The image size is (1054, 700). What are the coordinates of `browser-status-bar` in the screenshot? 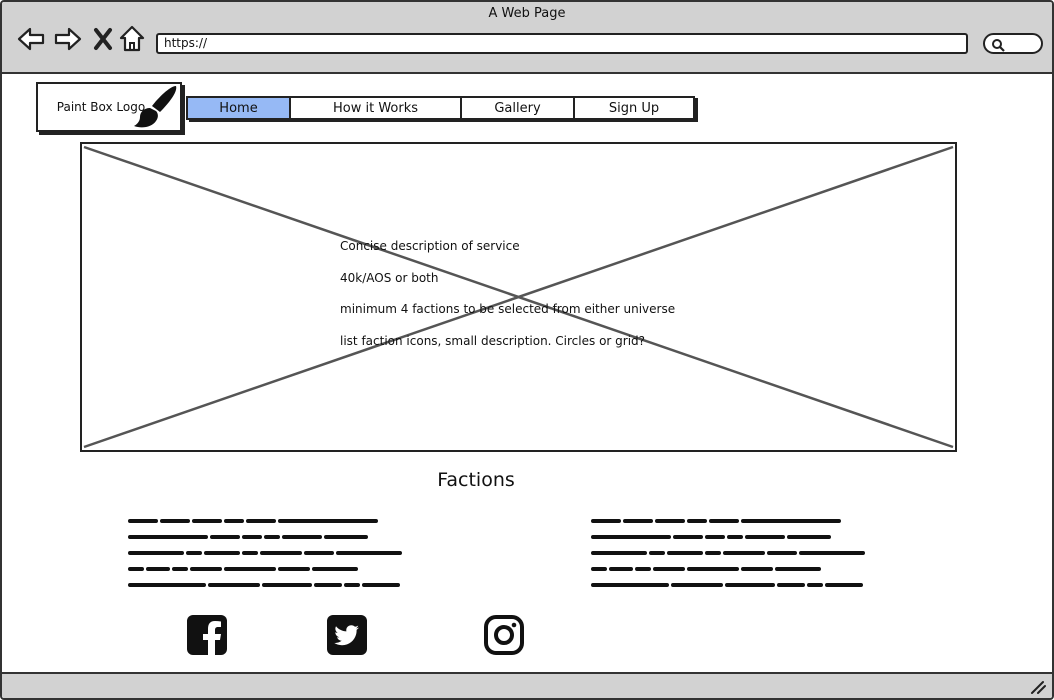 It's located at (527, 685).